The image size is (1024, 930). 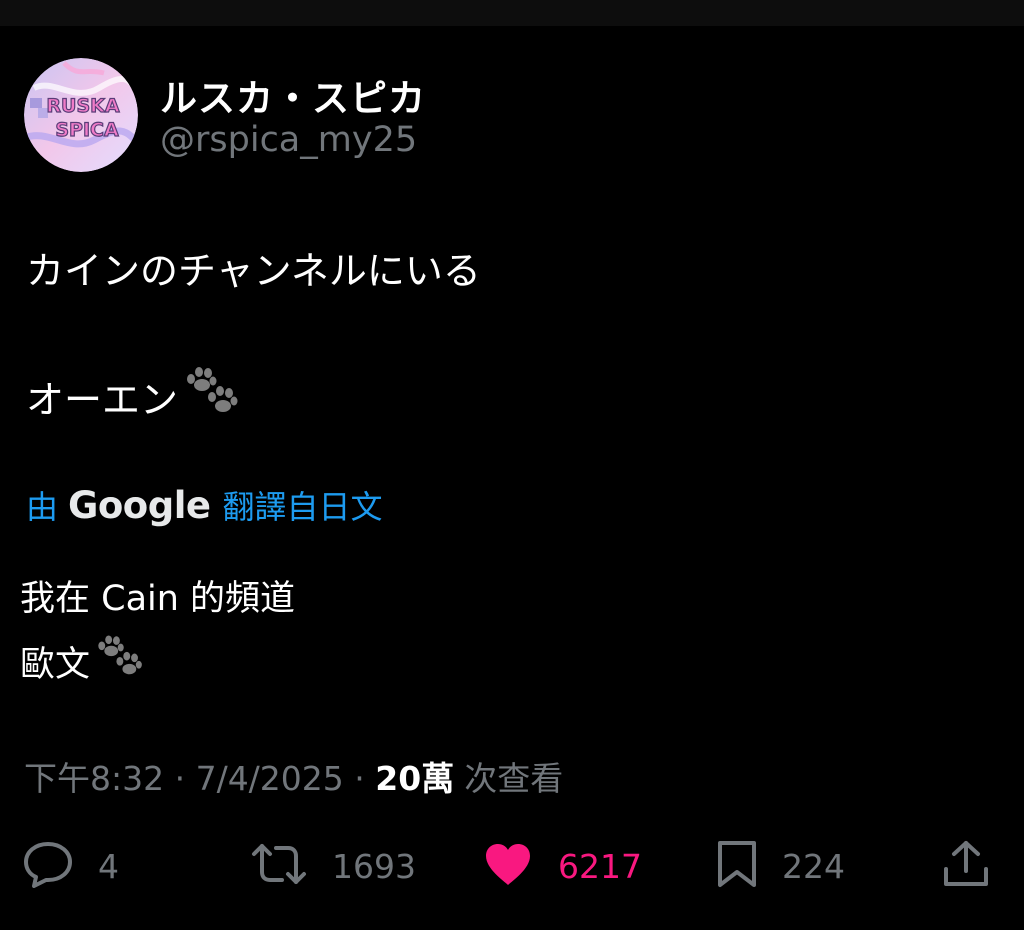 I want to click on reply-count: 4, so click(x=108, y=866).